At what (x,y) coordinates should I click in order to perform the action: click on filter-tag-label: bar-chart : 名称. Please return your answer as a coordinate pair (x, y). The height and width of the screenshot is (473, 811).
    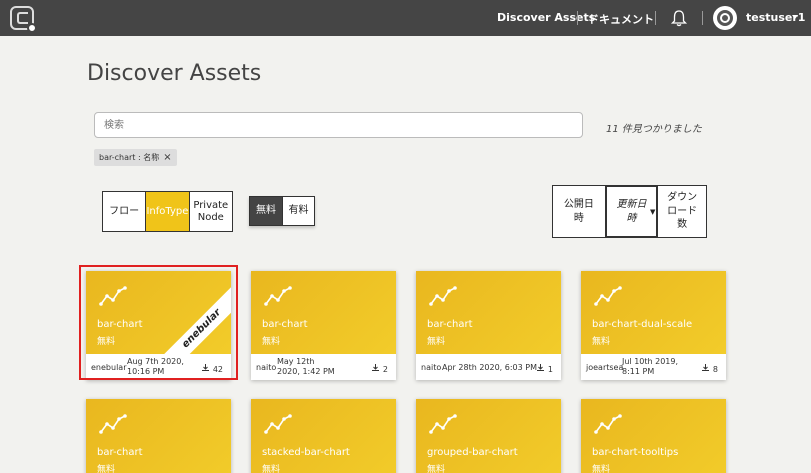
    Looking at the image, I should click on (129, 157).